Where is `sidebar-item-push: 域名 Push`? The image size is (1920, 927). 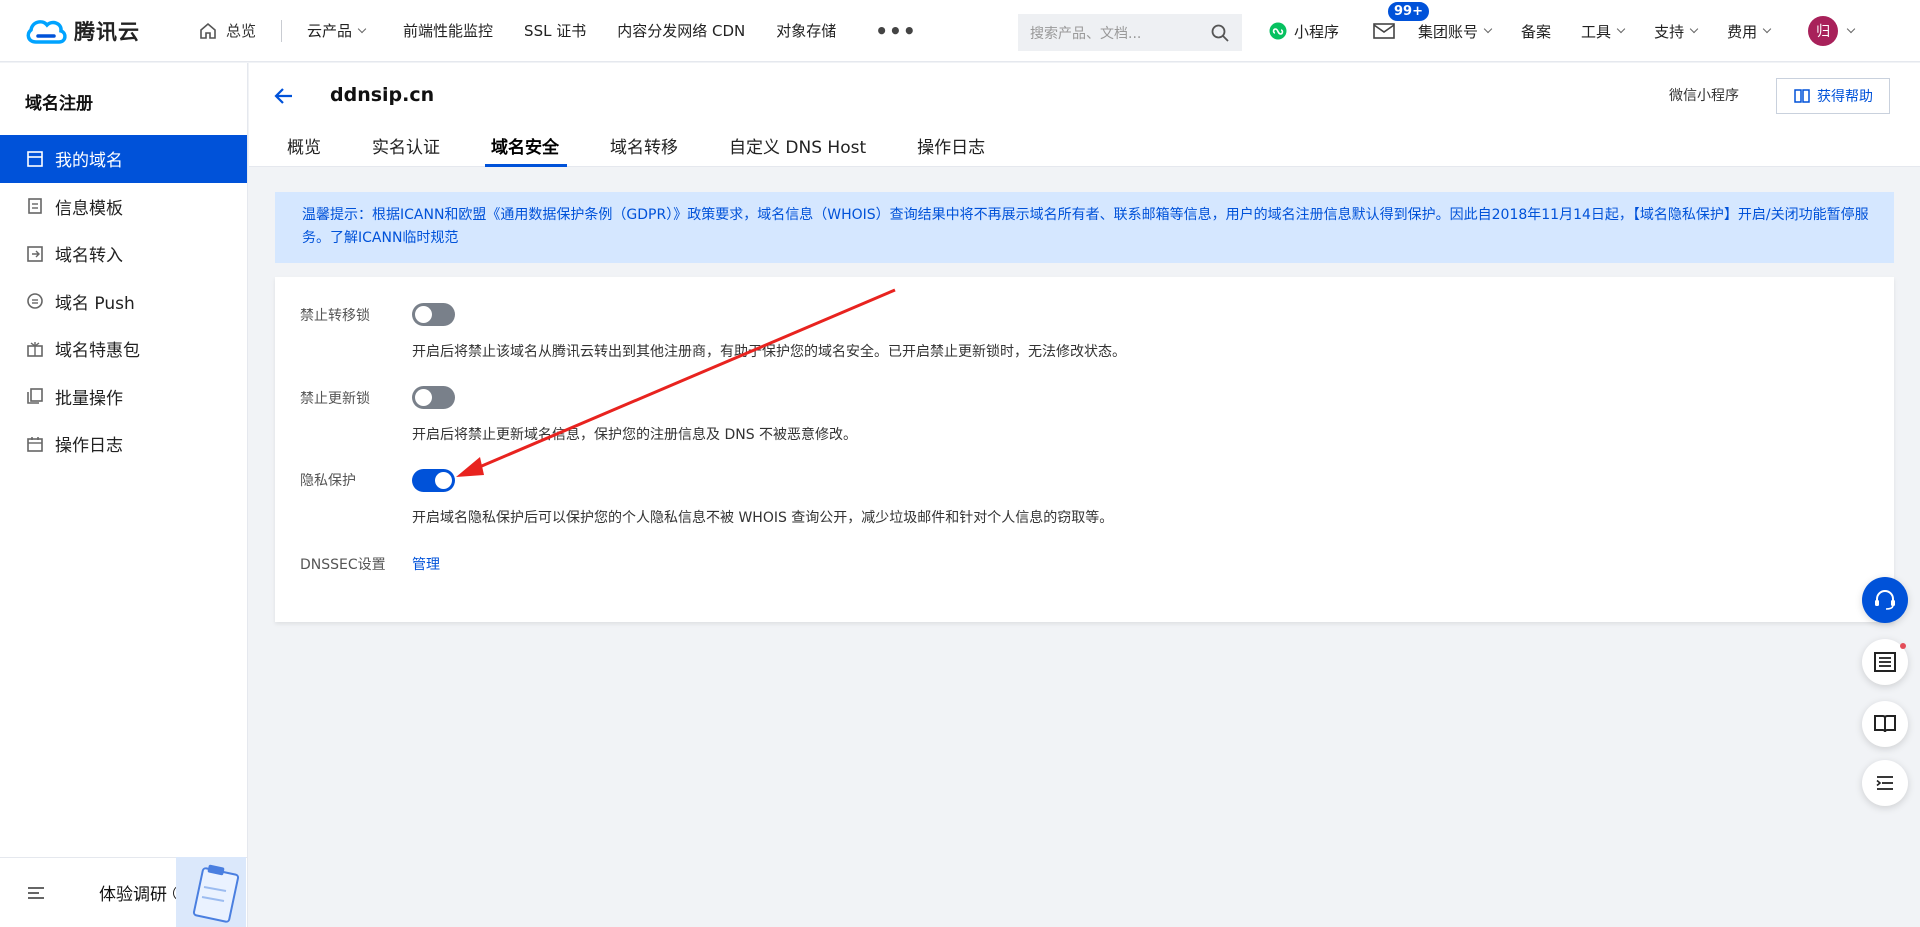 sidebar-item-push: 域名 Push is located at coordinates (123, 302).